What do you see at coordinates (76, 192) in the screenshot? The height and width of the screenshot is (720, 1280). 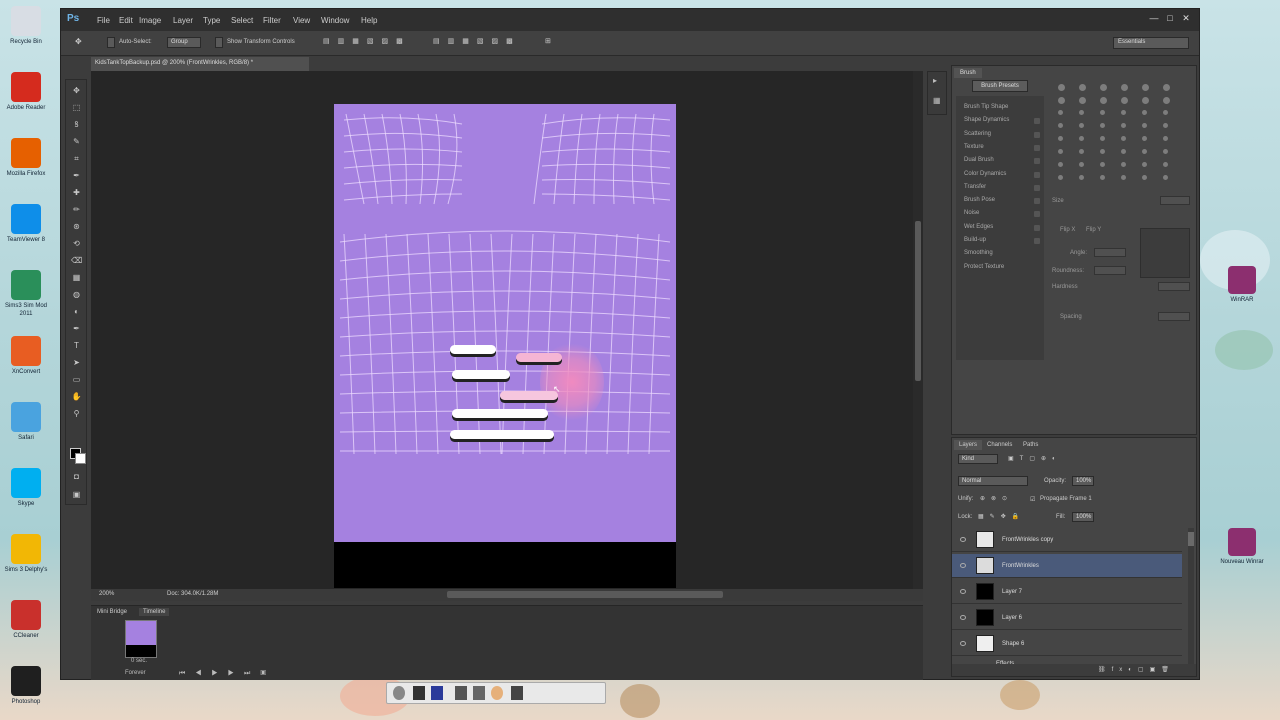 I see `healing-tool-icon: ✚` at bounding box center [76, 192].